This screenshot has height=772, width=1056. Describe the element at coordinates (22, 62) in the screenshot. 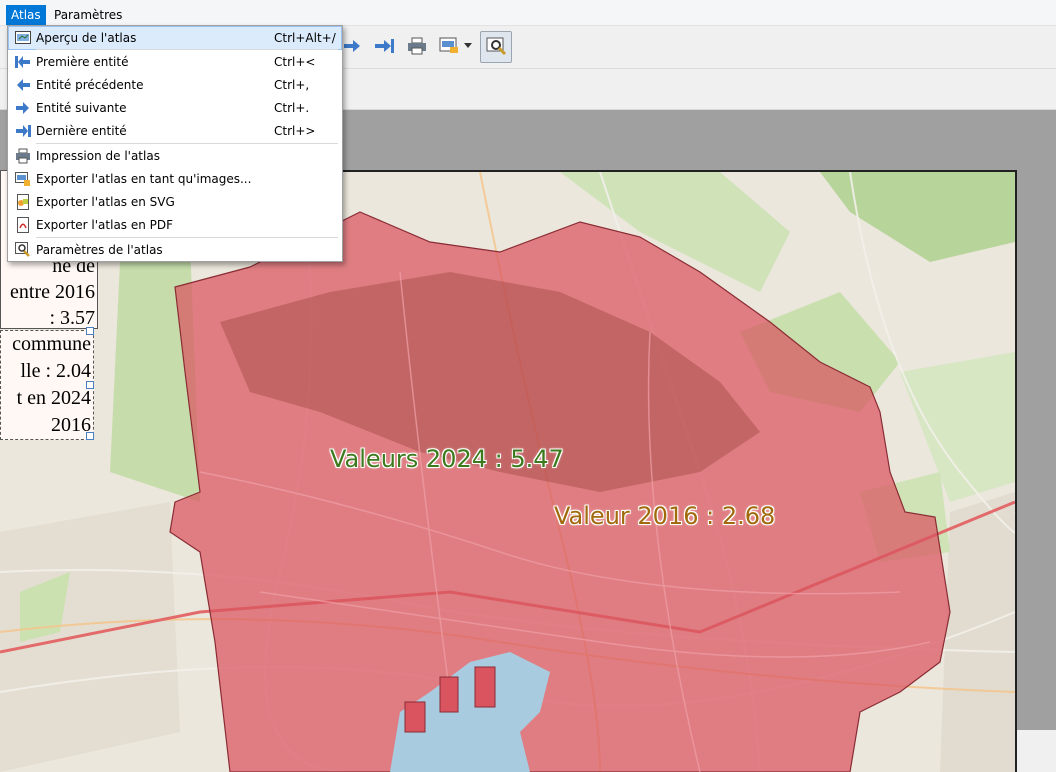

I see `first-feature-icon` at that location.